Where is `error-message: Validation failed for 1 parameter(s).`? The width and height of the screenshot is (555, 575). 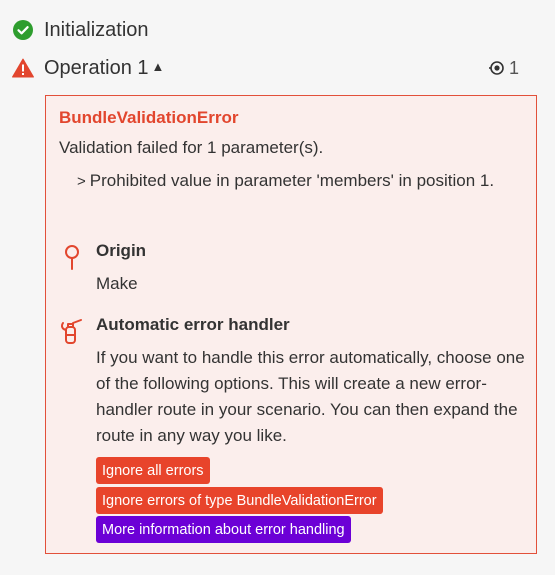 error-message: Validation failed for 1 parameter(s). is located at coordinates (191, 147).